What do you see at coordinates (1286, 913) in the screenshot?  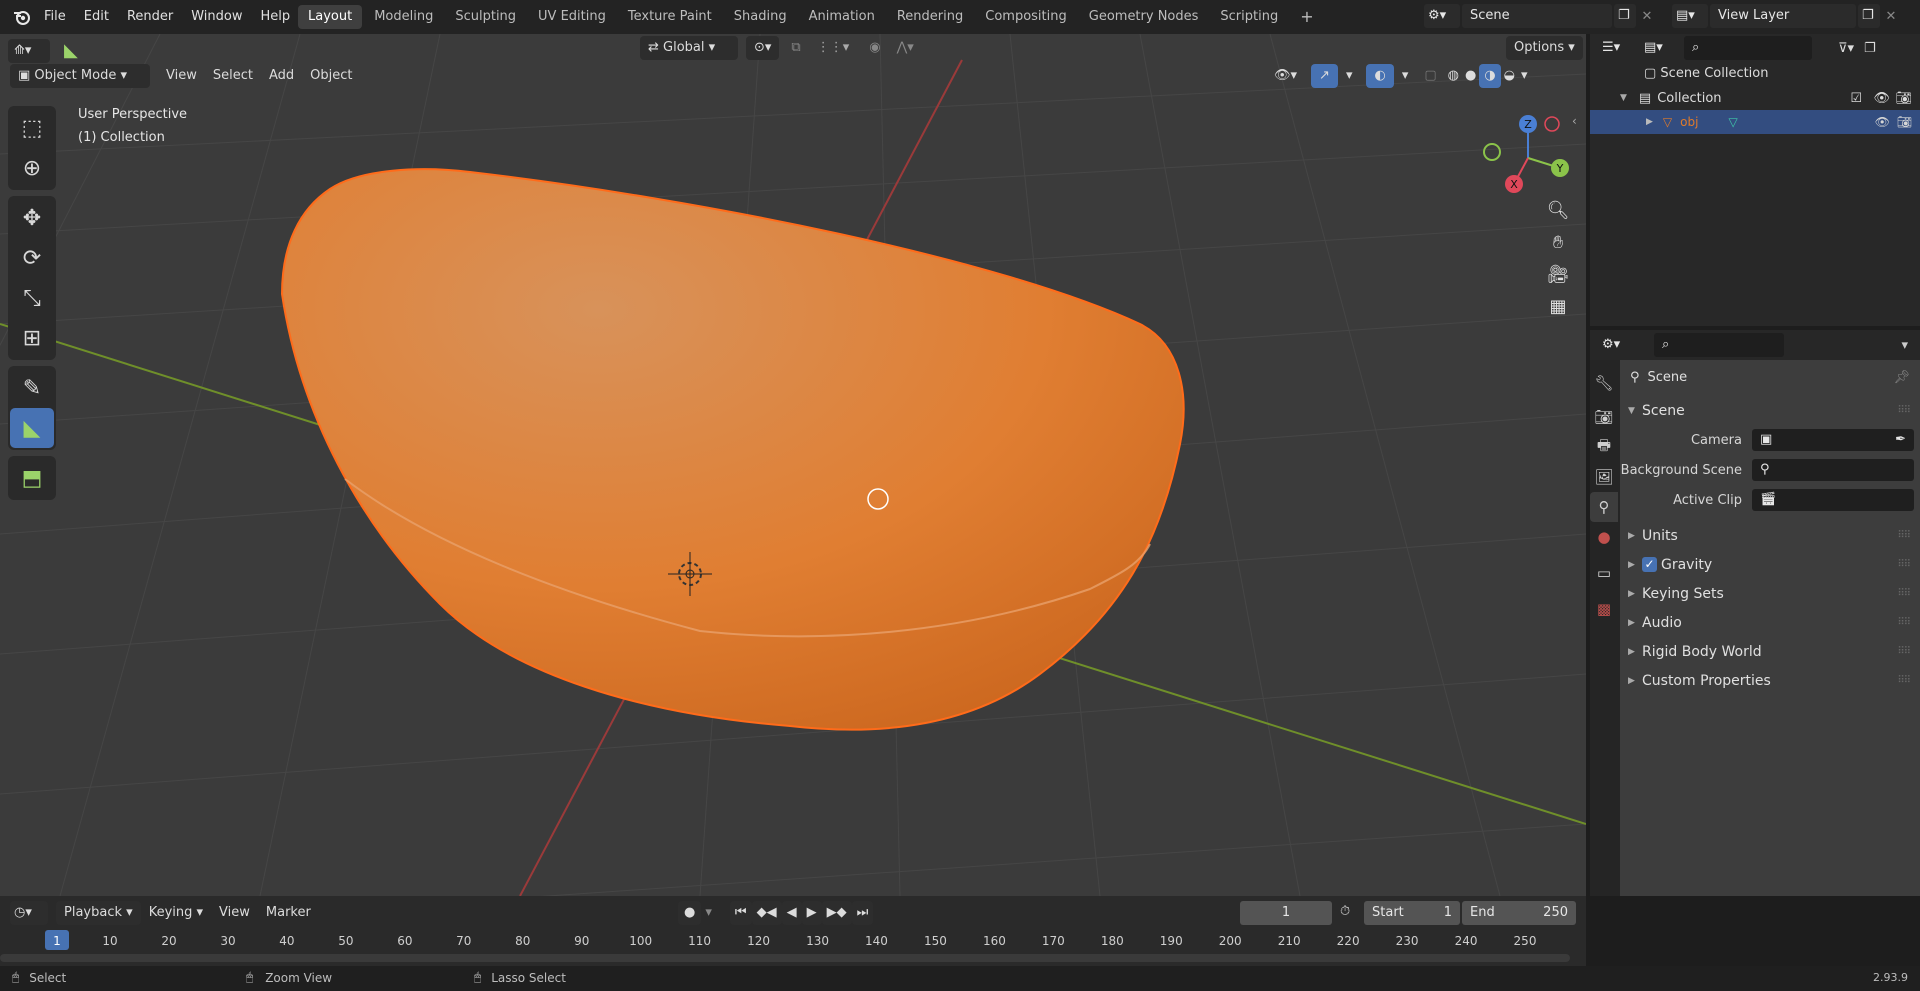 I see `current-frame-field: 1` at bounding box center [1286, 913].